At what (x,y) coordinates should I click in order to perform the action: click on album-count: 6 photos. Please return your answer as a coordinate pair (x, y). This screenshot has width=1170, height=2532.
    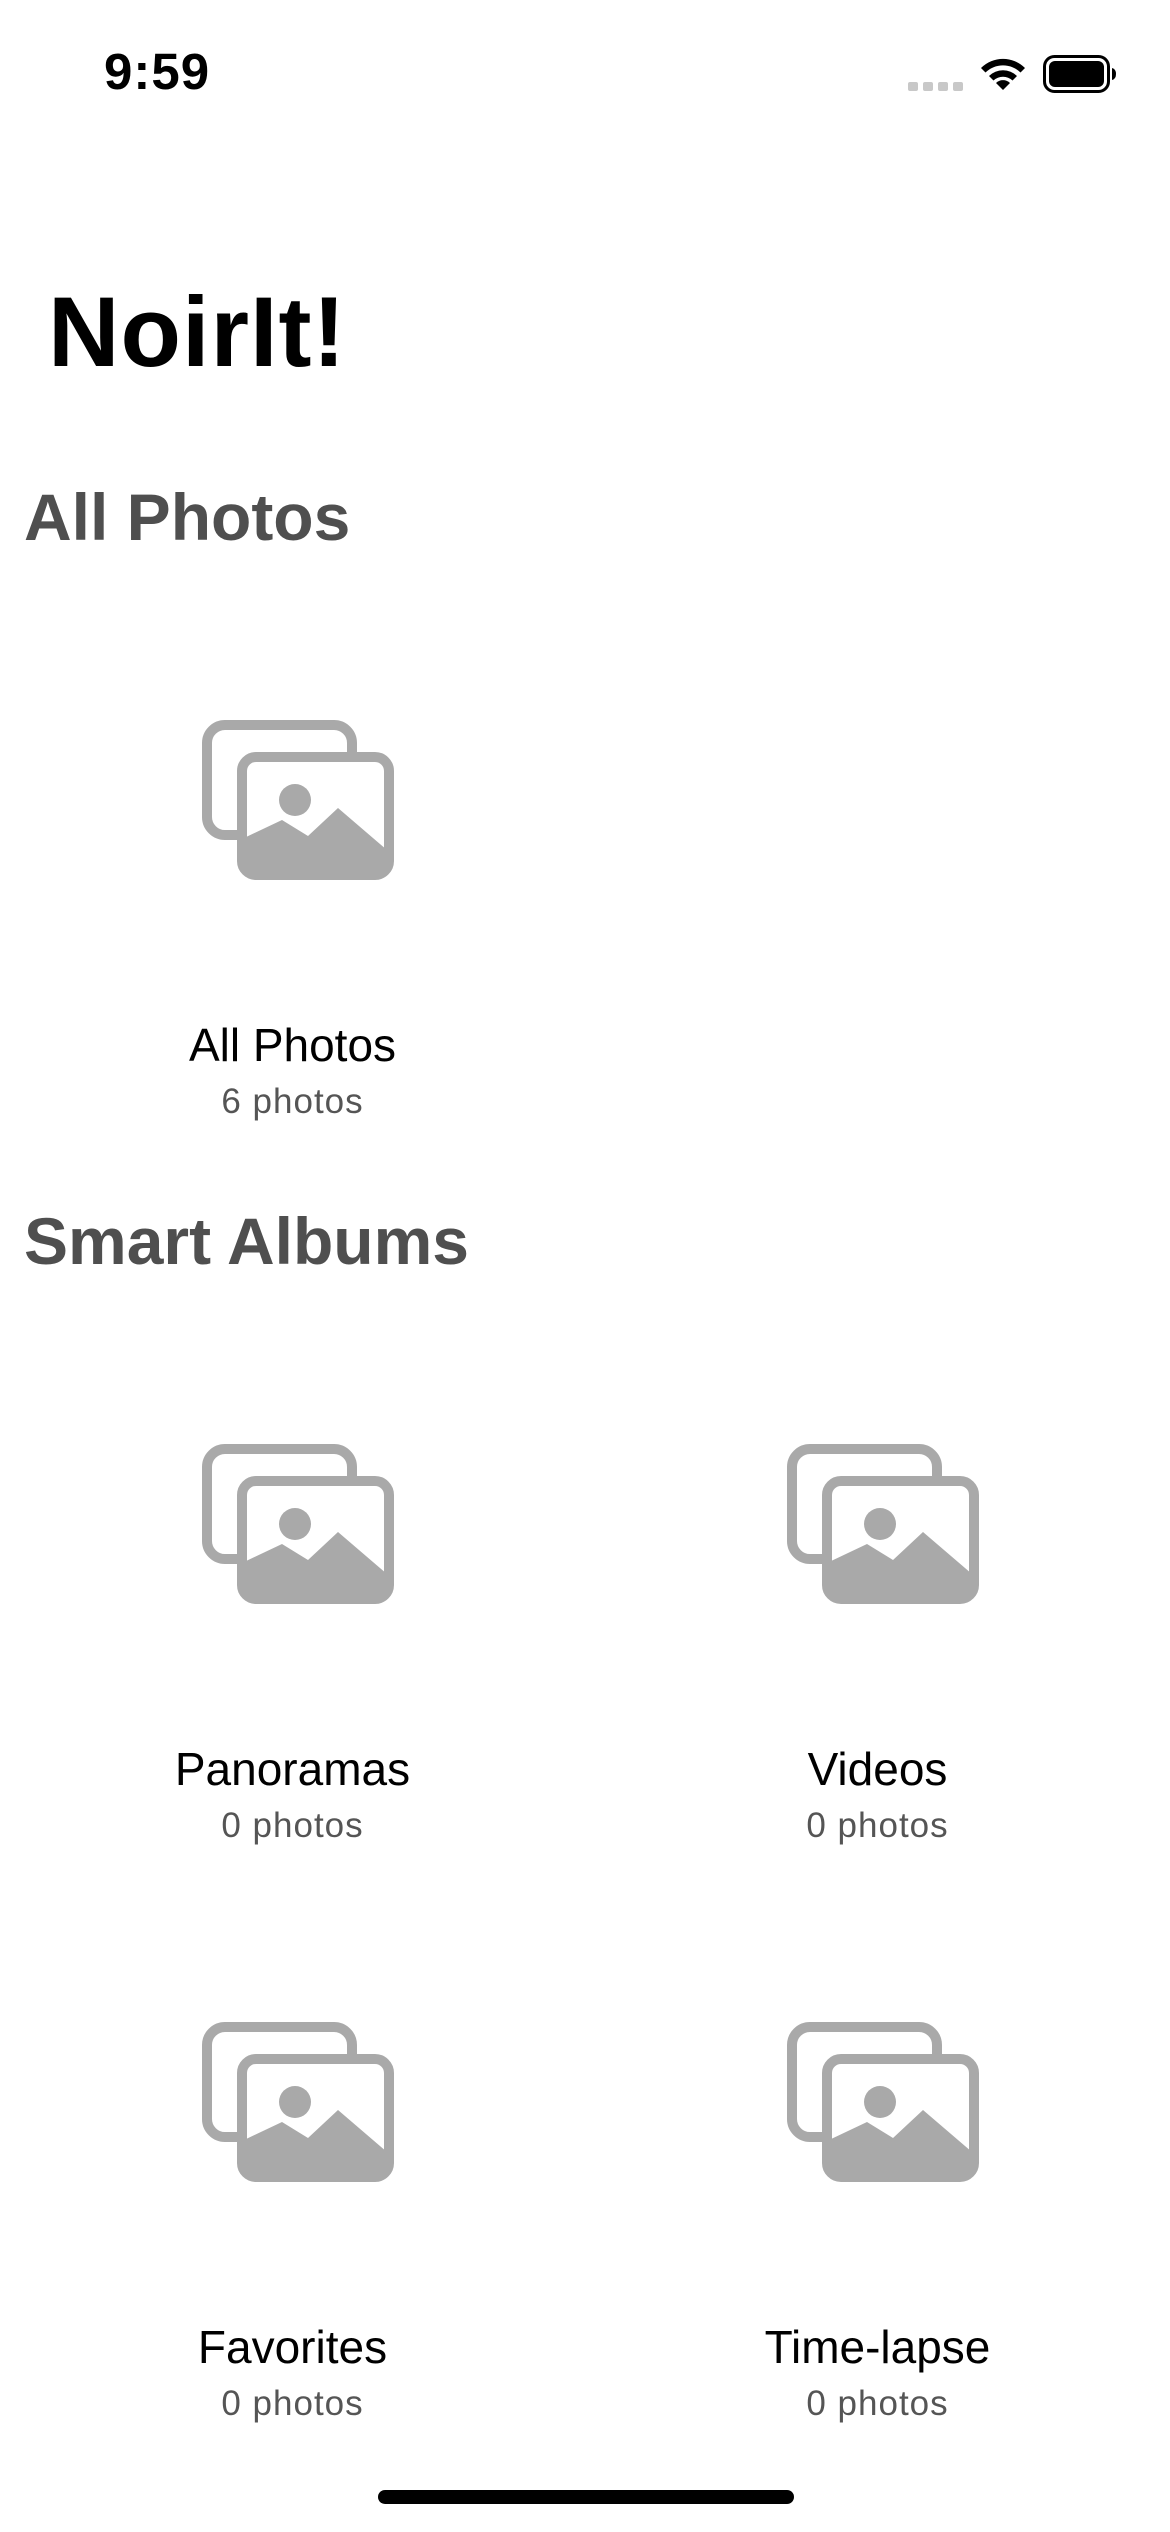
    Looking at the image, I should click on (292, 1101).